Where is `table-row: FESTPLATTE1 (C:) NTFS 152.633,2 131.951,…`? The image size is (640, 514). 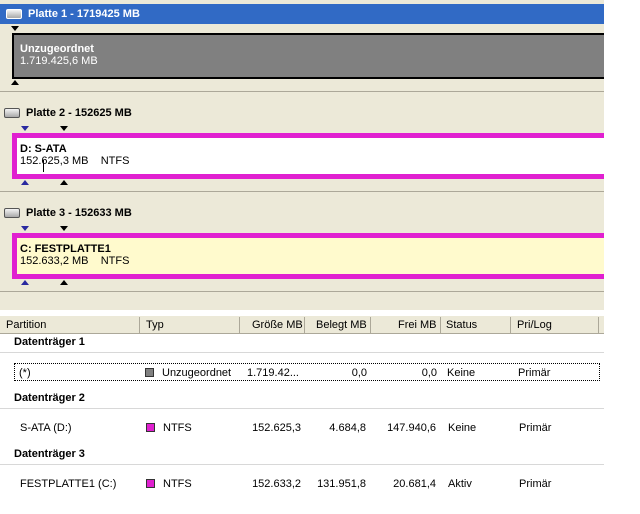
table-row: FESTPLATTE1 (C:) NTFS 152.633,2 131.951,… is located at coordinates (302, 484).